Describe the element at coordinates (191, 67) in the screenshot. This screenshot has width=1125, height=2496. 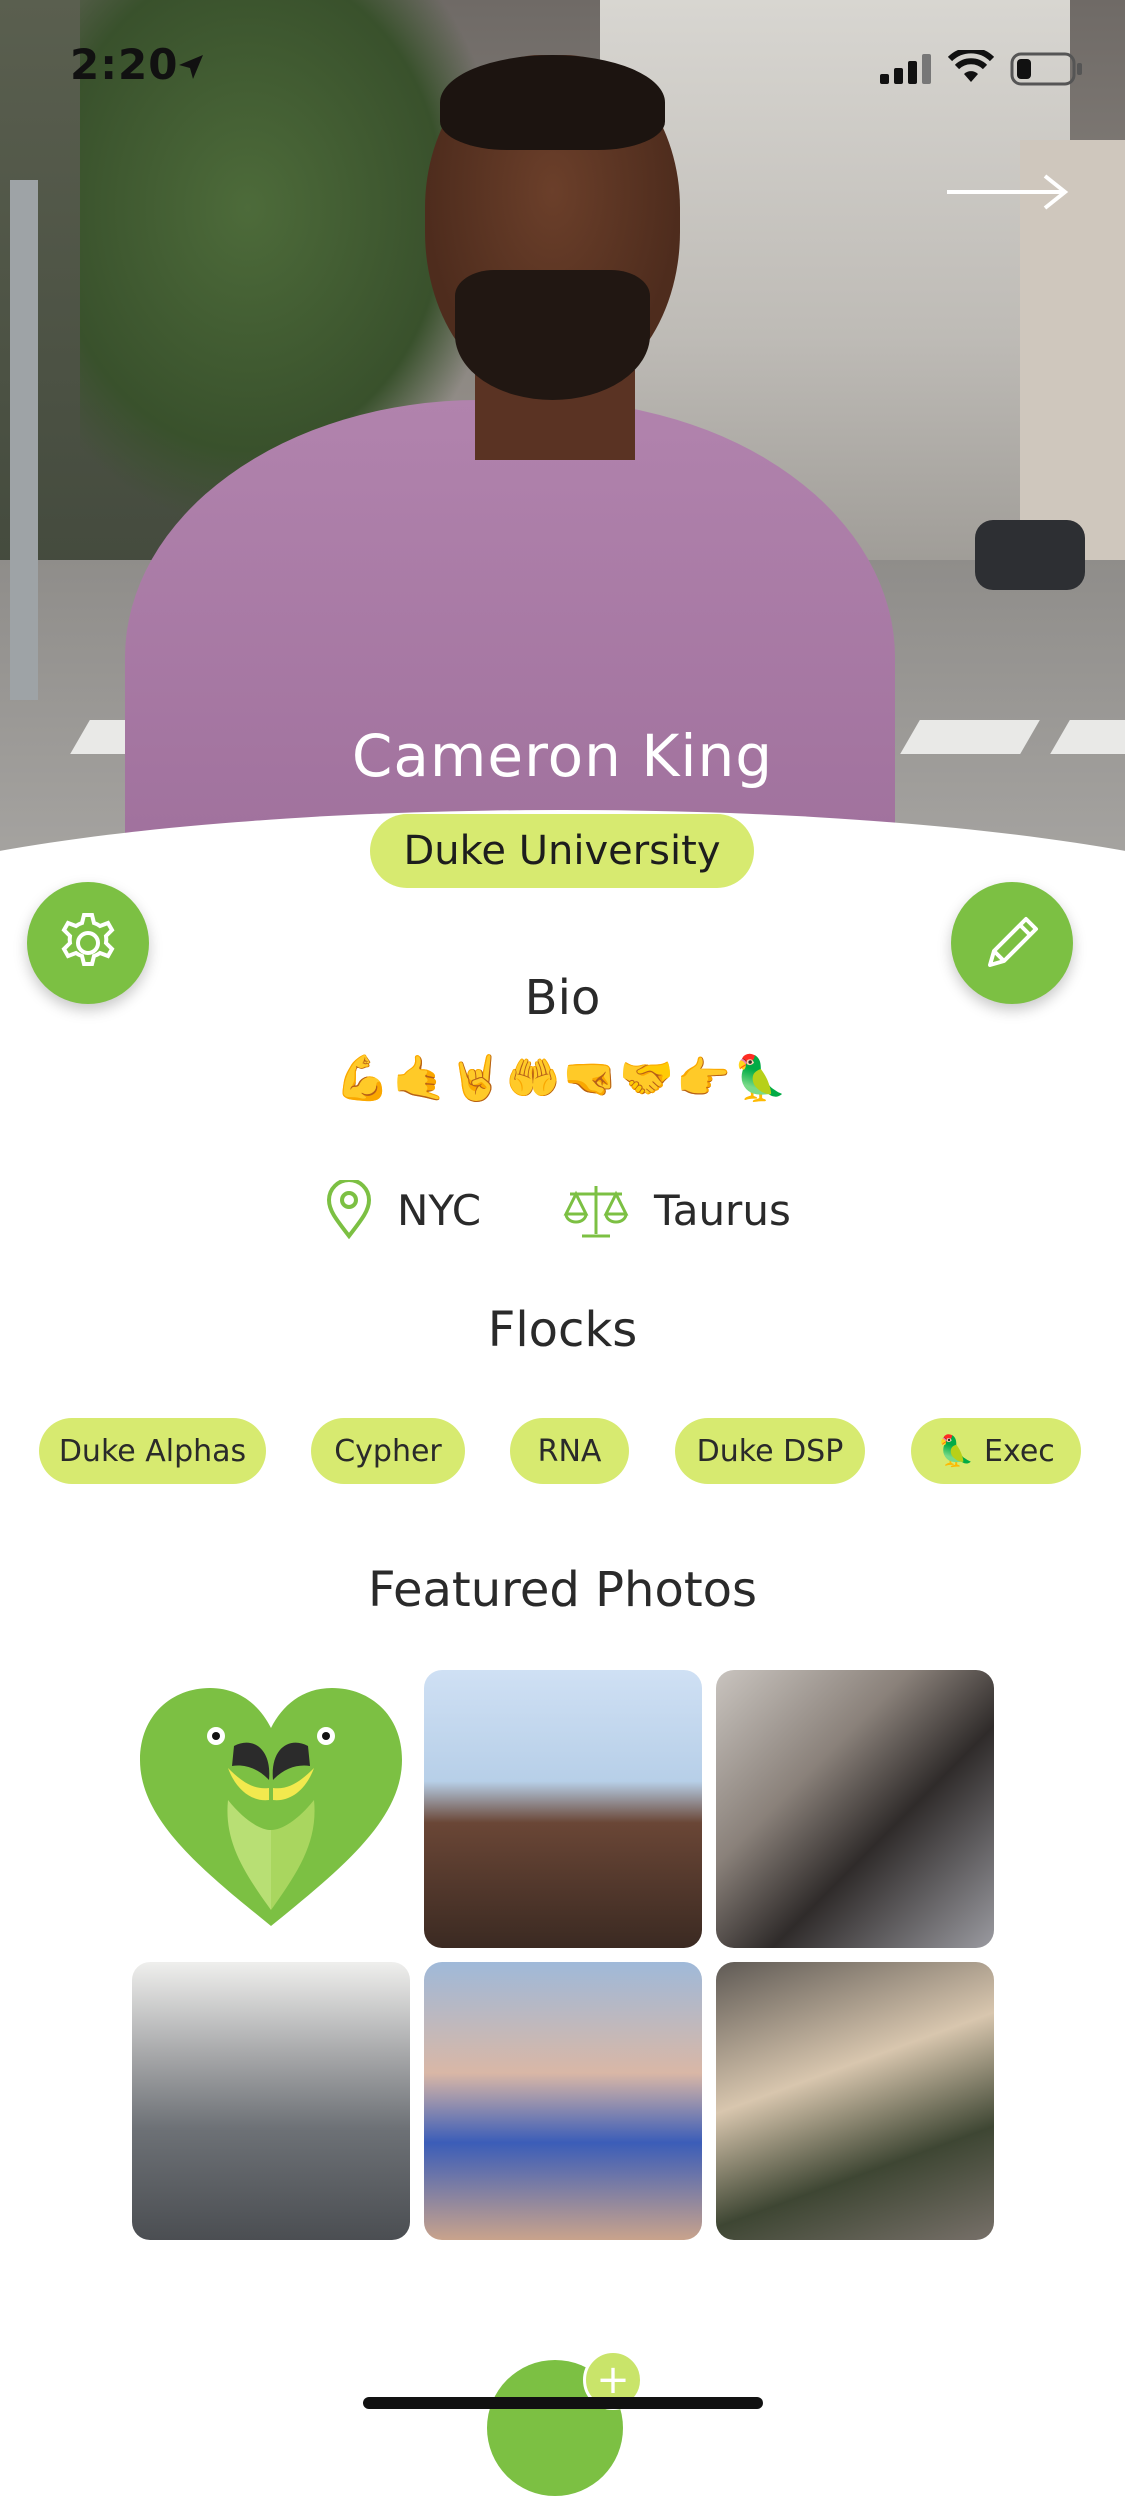
I see `location-arrow-icon` at that location.